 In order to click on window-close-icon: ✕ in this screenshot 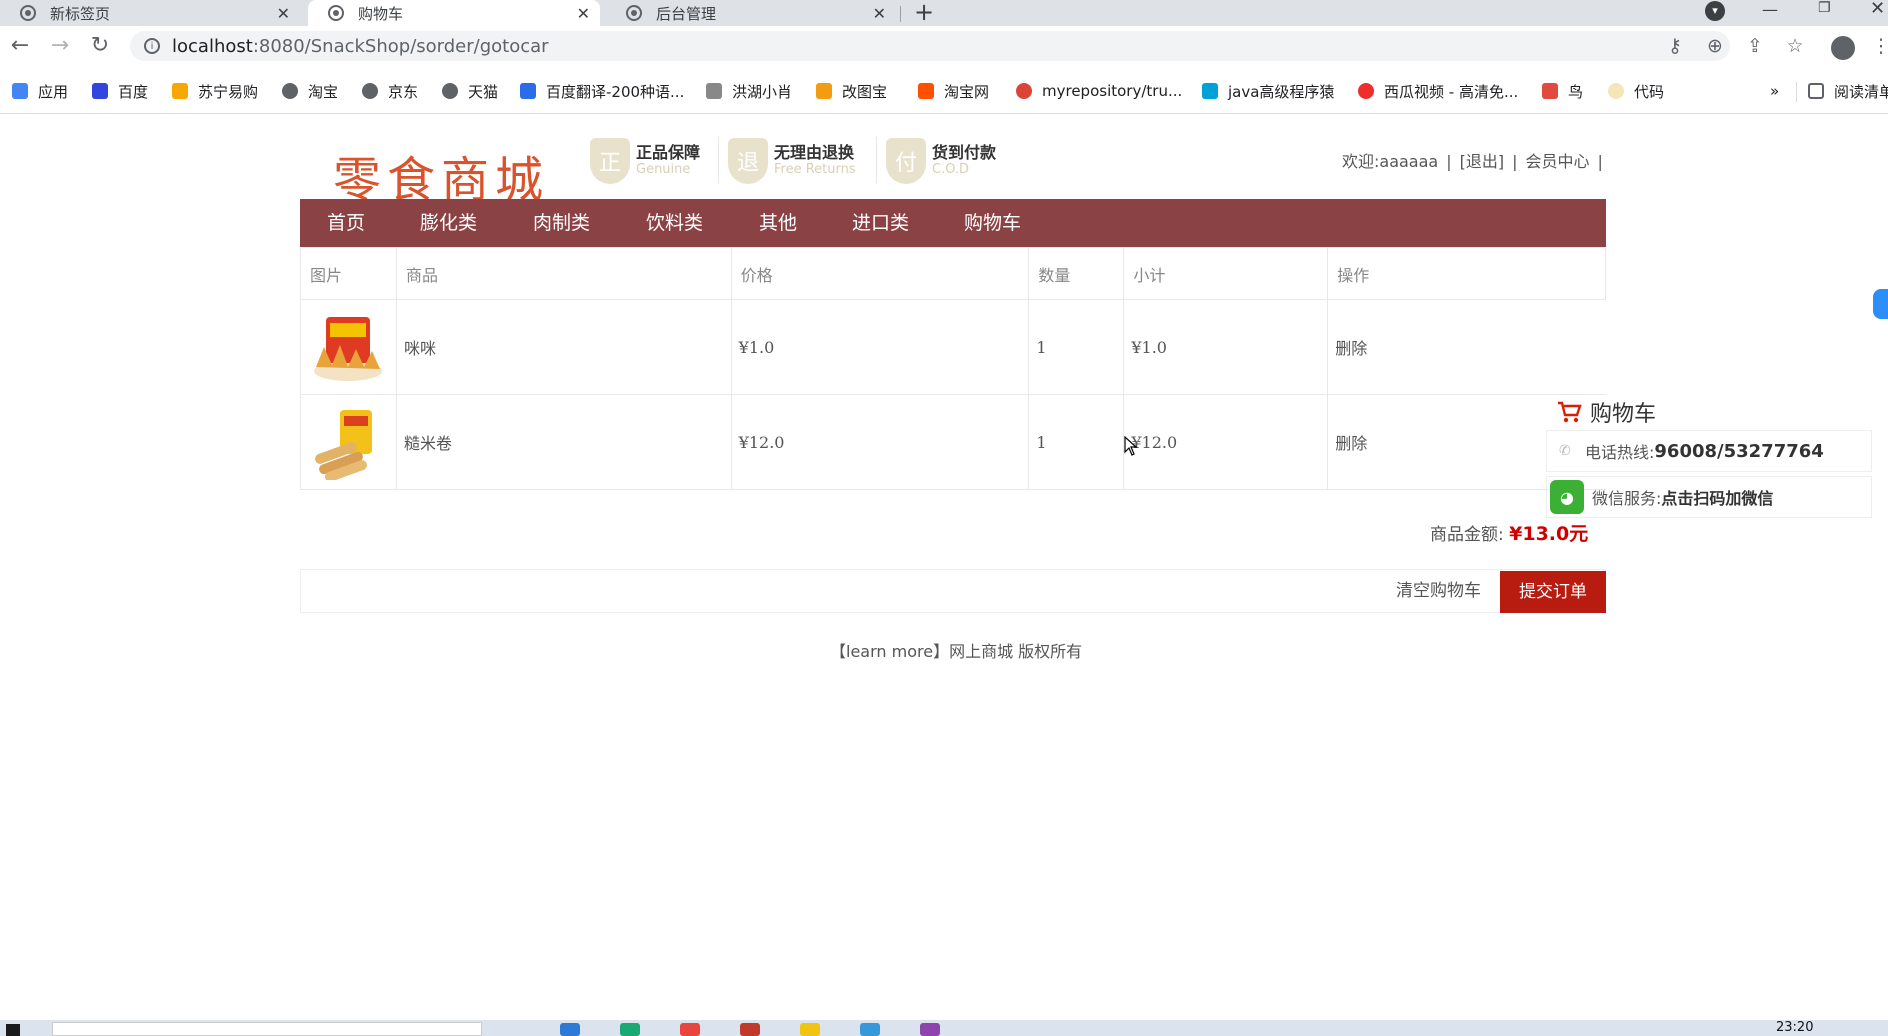, I will do `click(1877, 9)`.